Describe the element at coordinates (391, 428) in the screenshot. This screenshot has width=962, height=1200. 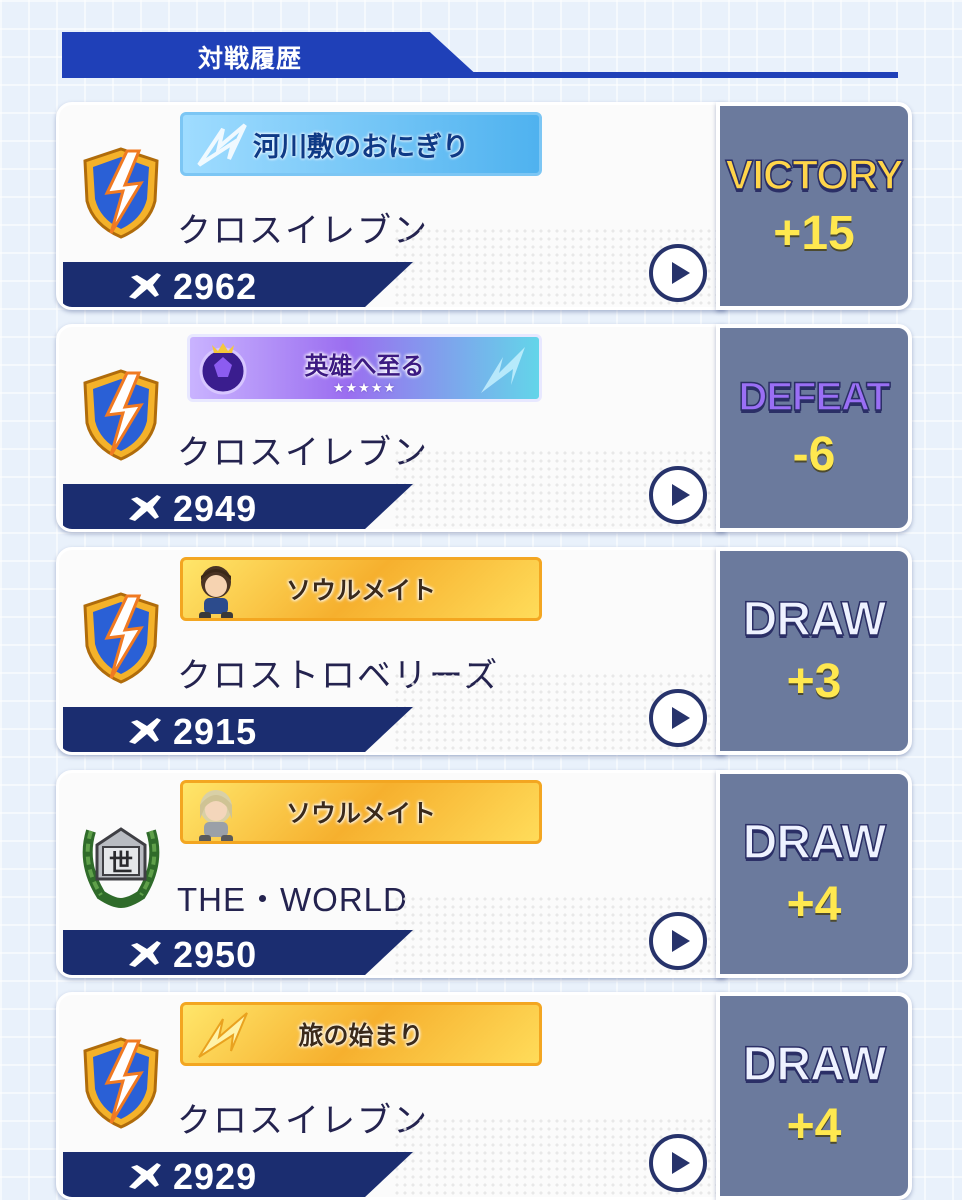
I see `match-card: 英雄へ至る ★★★★★ クロスイレブン 2949` at that location.